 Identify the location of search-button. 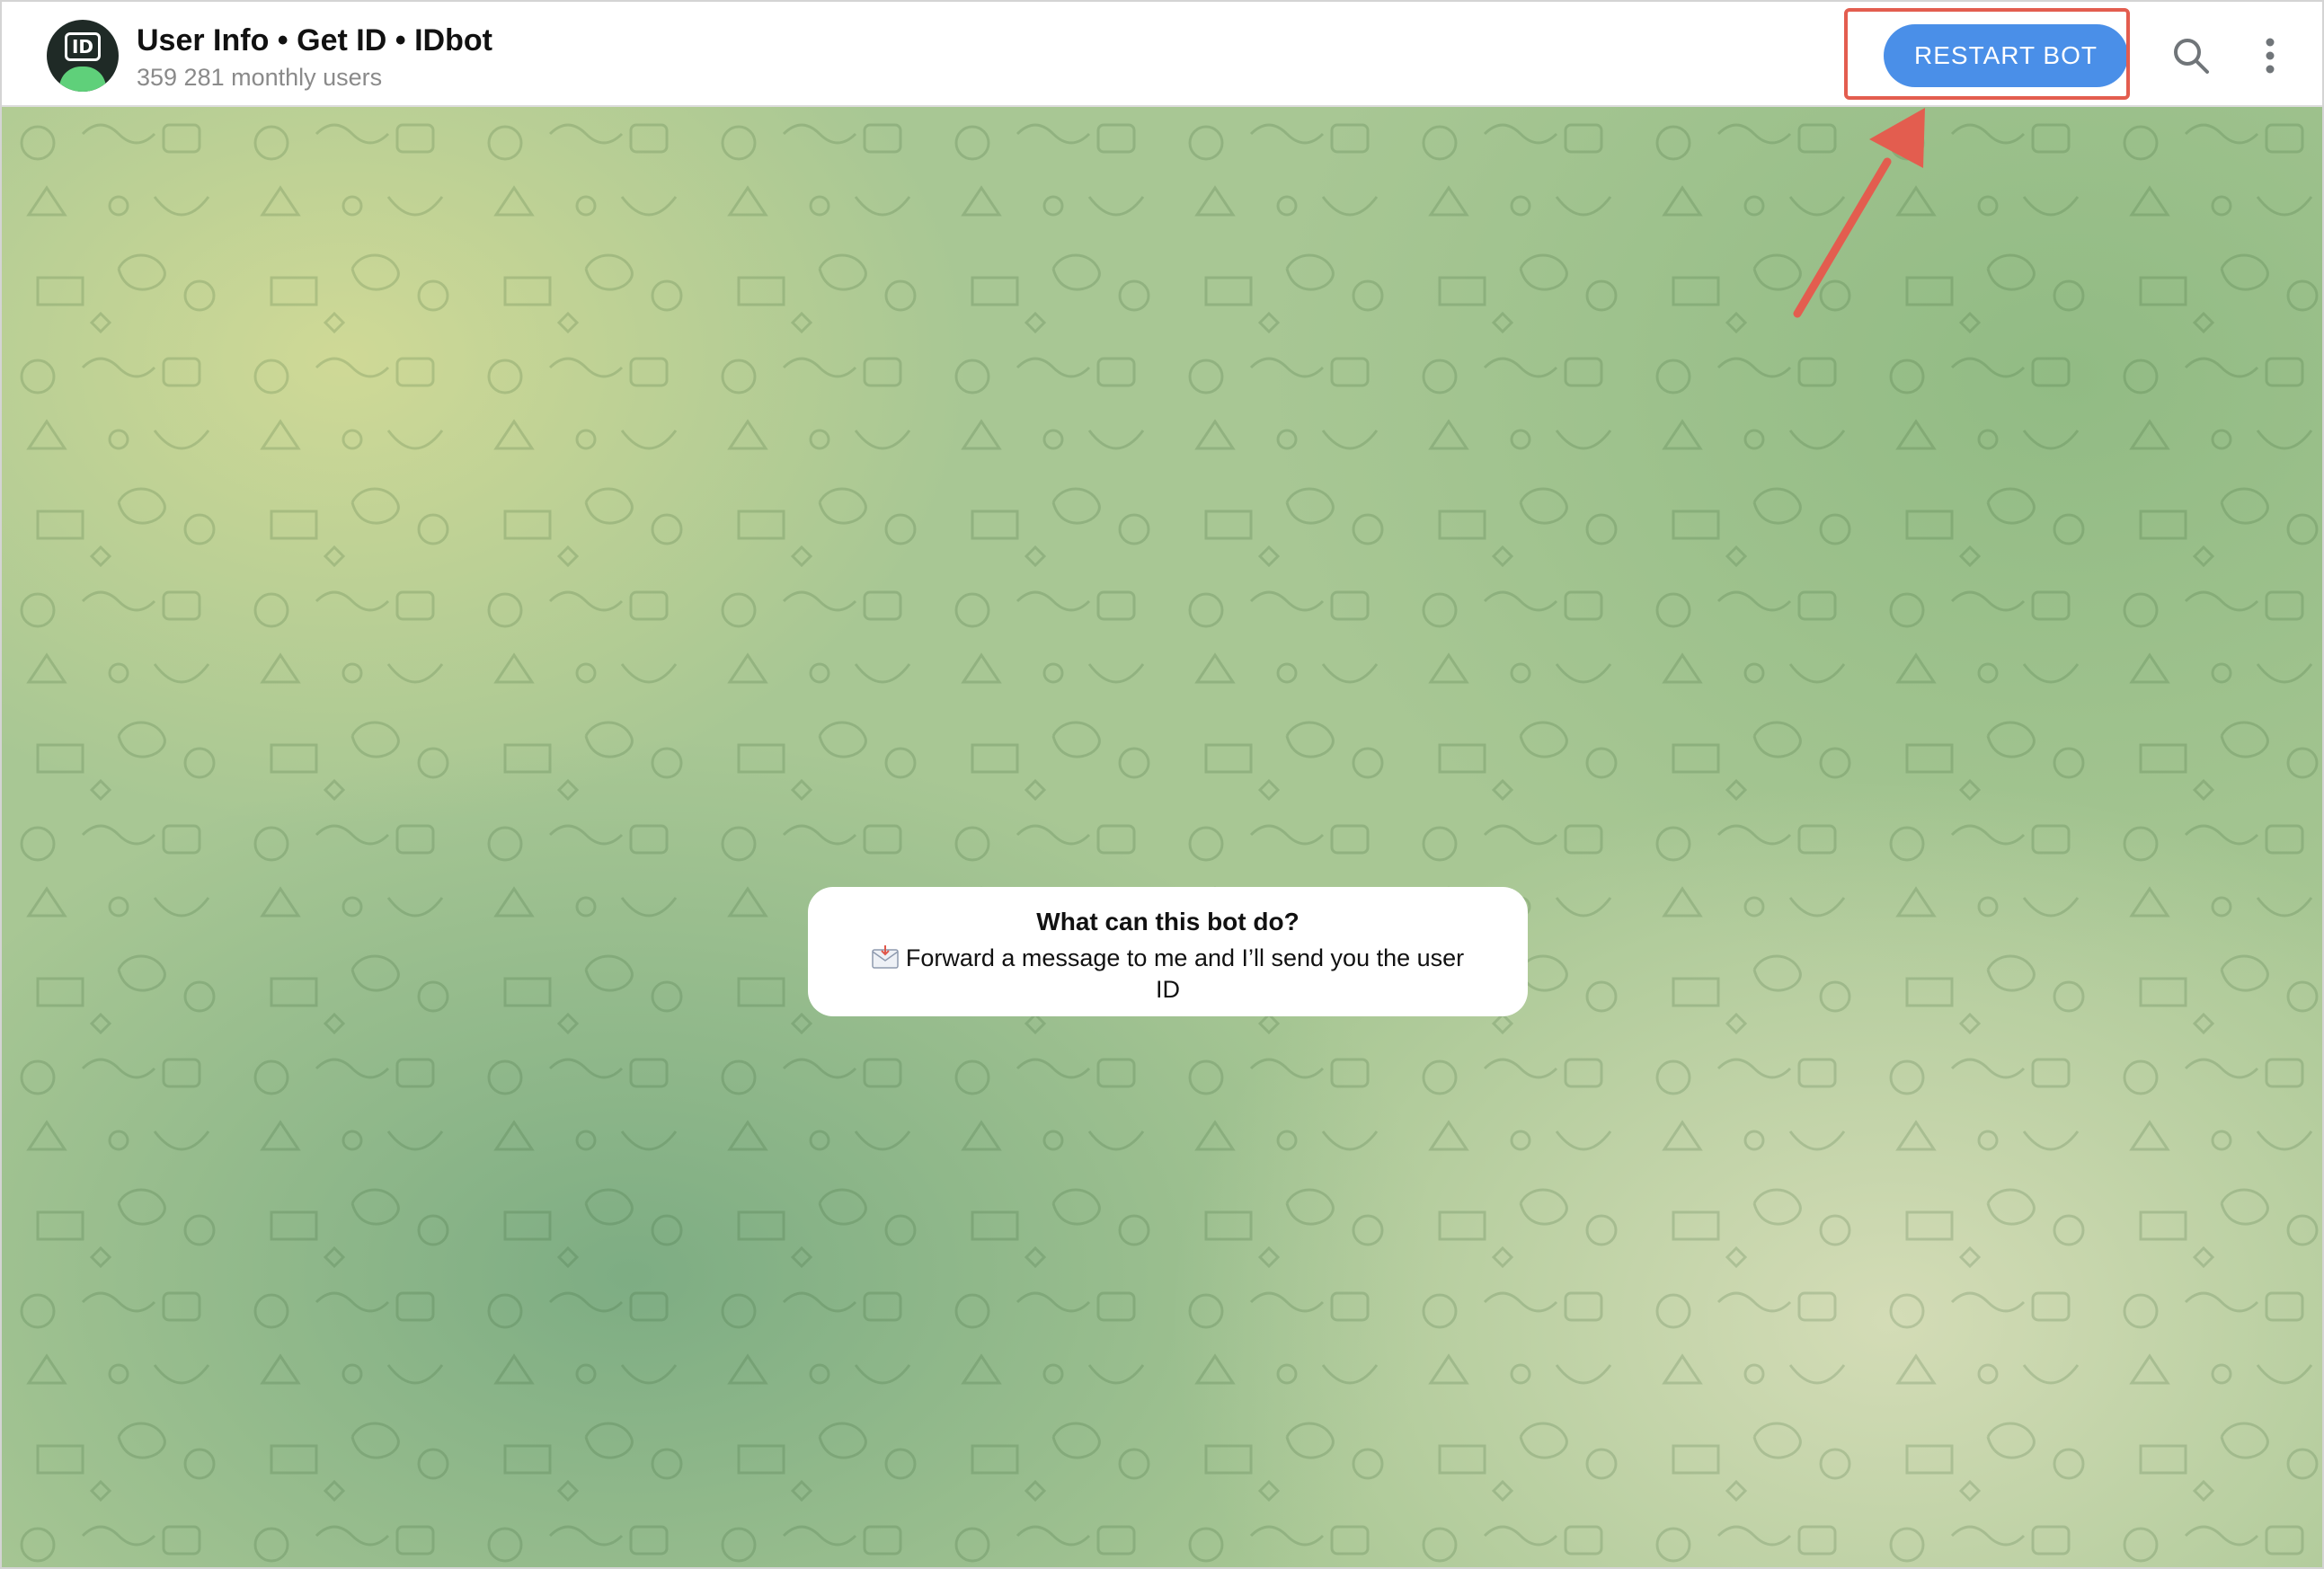
(2191, 57).